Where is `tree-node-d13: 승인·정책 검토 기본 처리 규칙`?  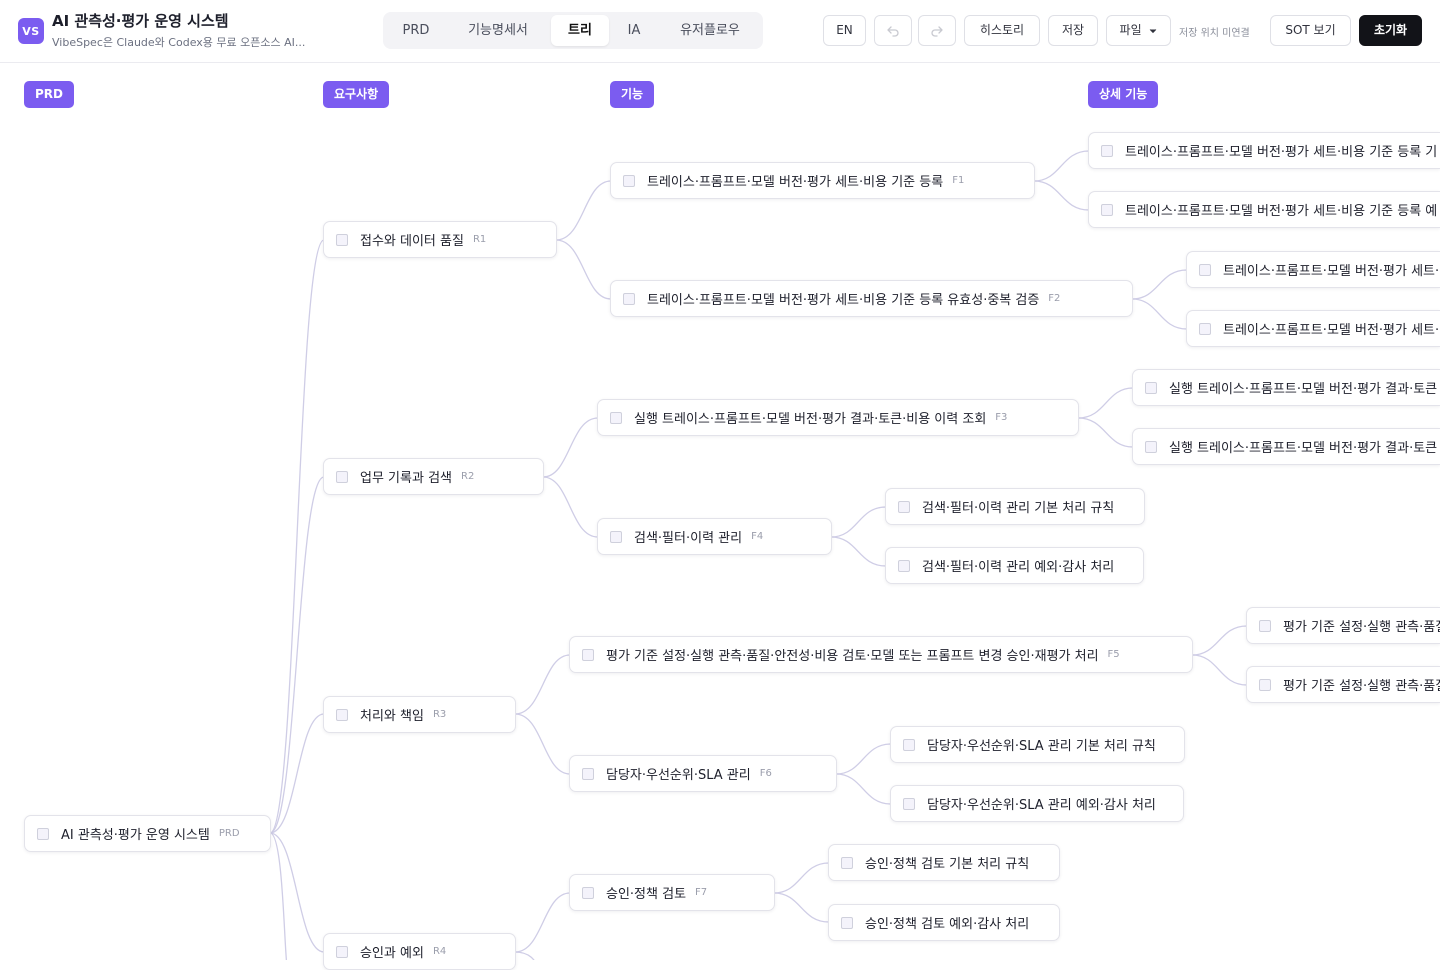
tree-node-d13: 승인·정책 검토 기본 처리 규칙 is located at coordinates (944, 862).